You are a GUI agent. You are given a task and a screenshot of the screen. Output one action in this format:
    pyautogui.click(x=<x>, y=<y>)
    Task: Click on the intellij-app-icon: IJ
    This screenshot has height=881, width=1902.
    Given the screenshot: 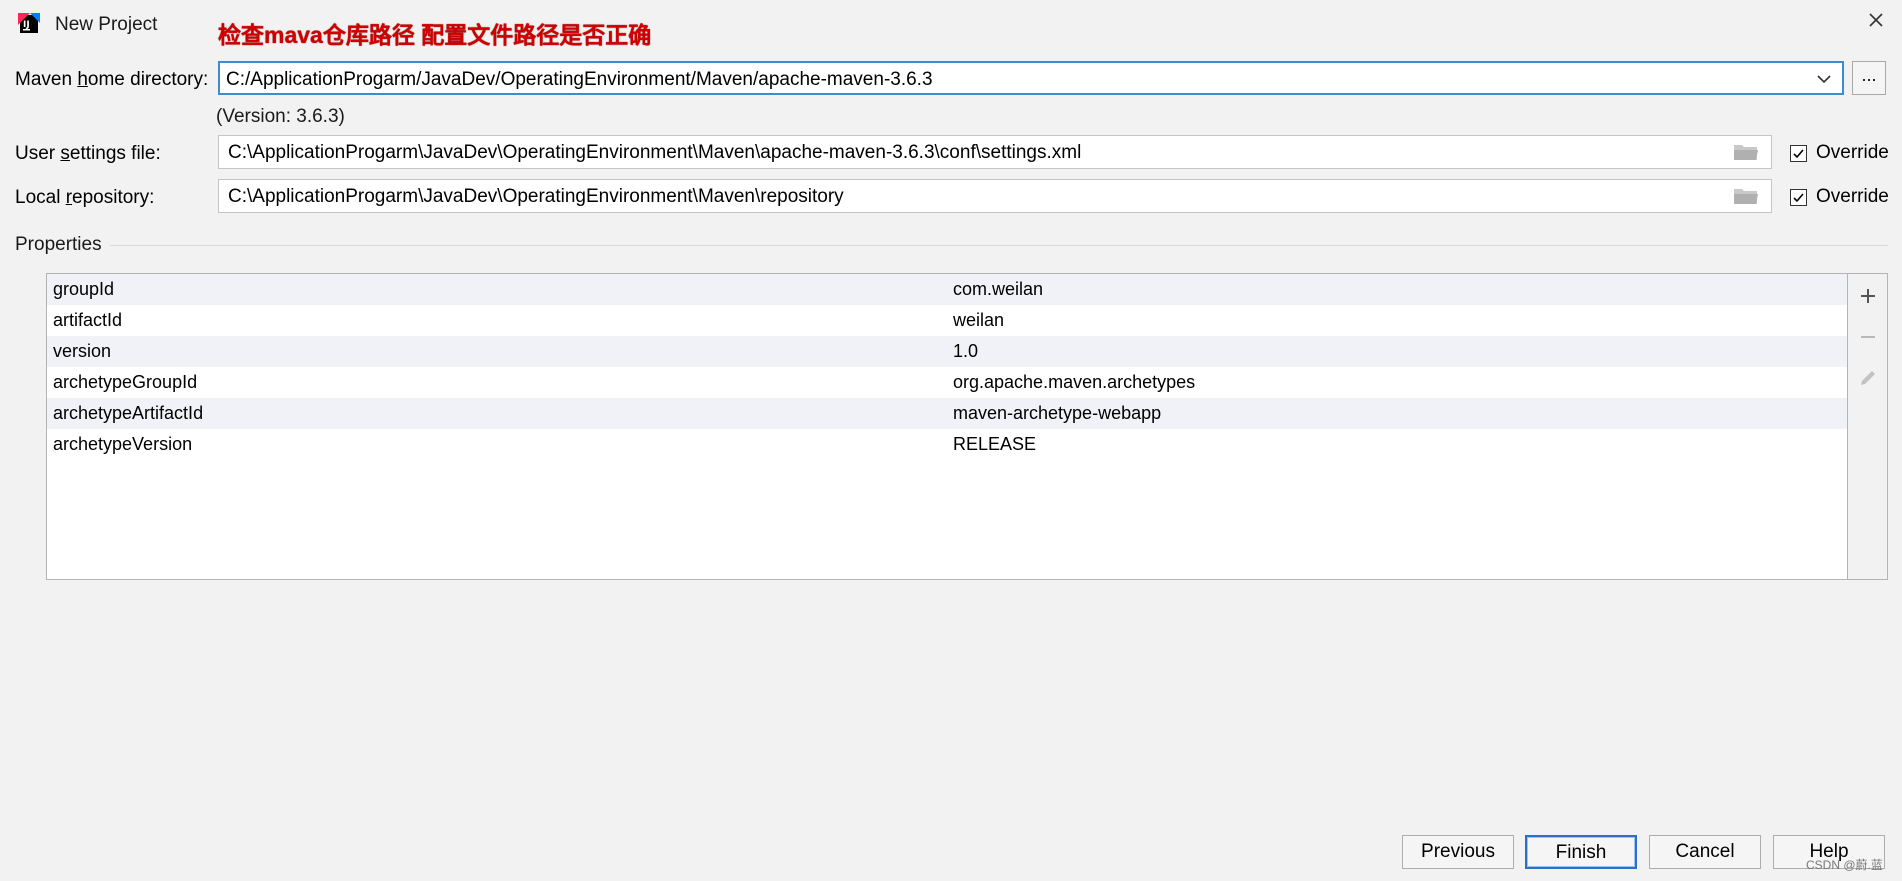 What is the action you would take?
    pyautogui.click(x=29, y=24)
    